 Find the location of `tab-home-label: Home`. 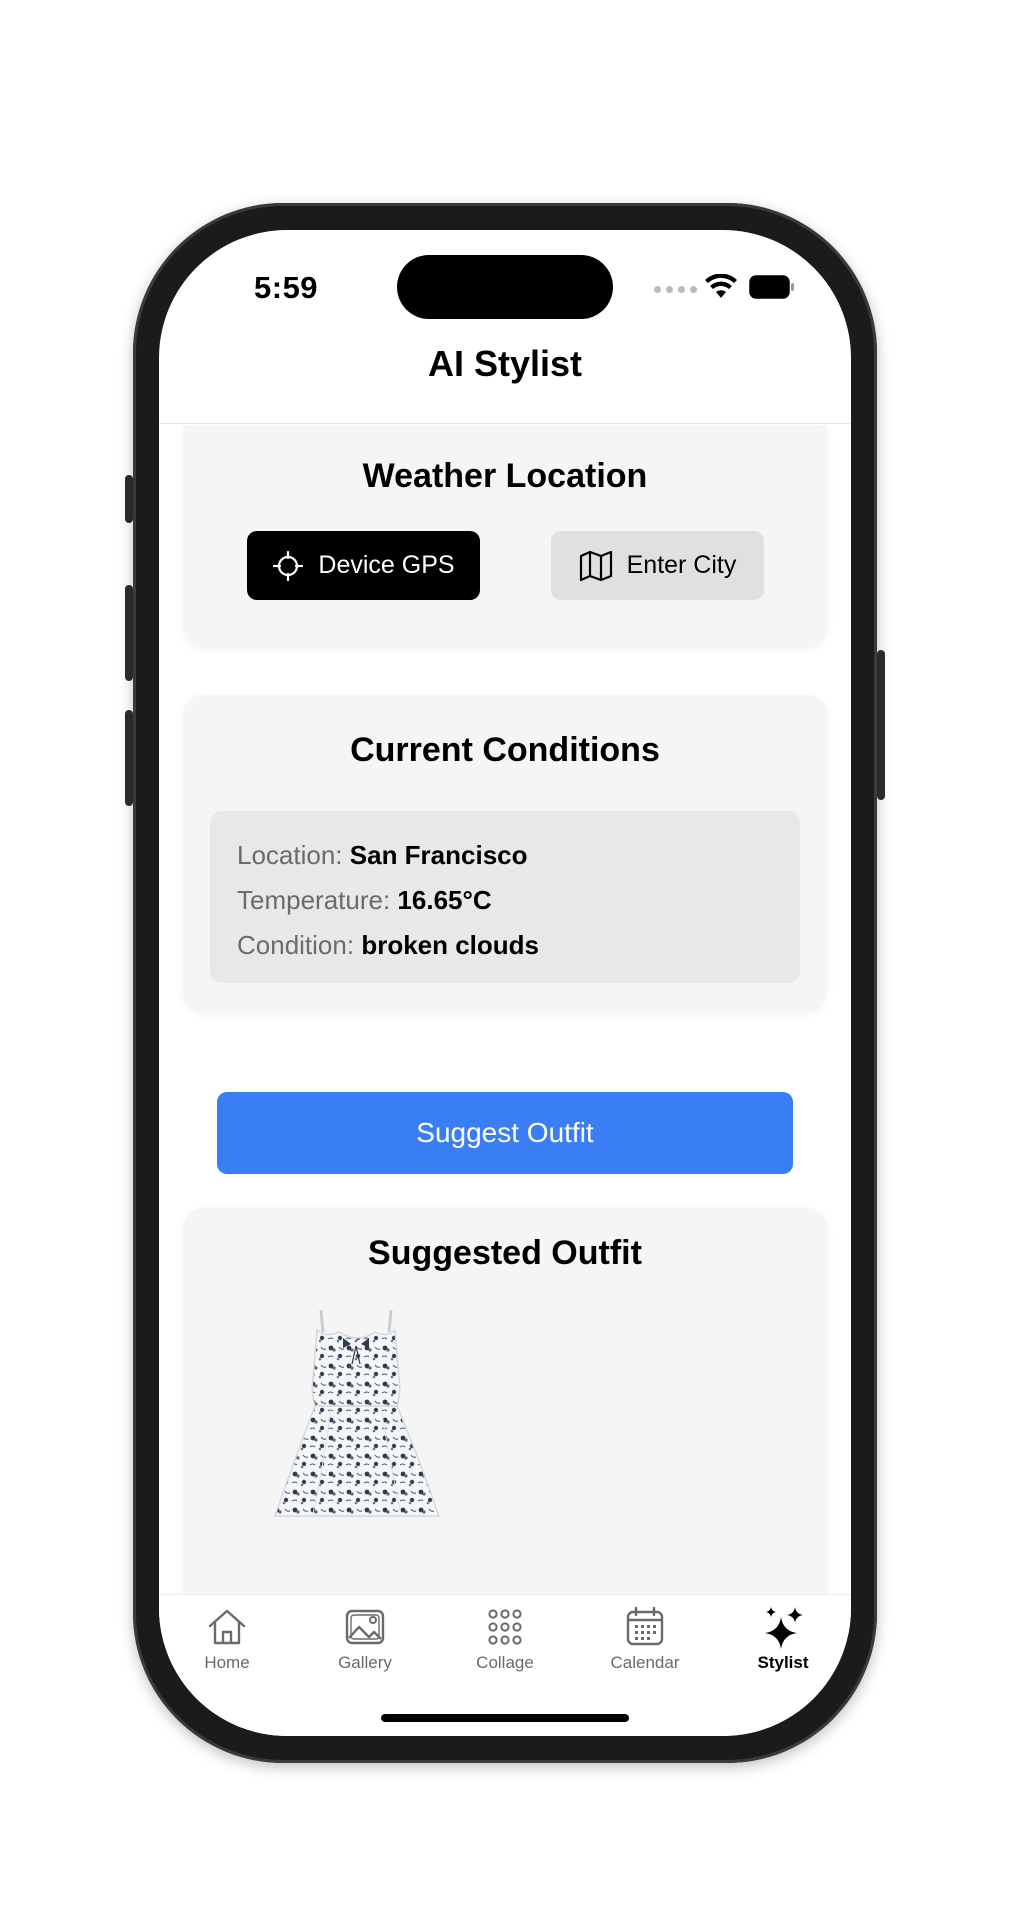

tab-home-label: Home is located at coordinates (227, 1662).